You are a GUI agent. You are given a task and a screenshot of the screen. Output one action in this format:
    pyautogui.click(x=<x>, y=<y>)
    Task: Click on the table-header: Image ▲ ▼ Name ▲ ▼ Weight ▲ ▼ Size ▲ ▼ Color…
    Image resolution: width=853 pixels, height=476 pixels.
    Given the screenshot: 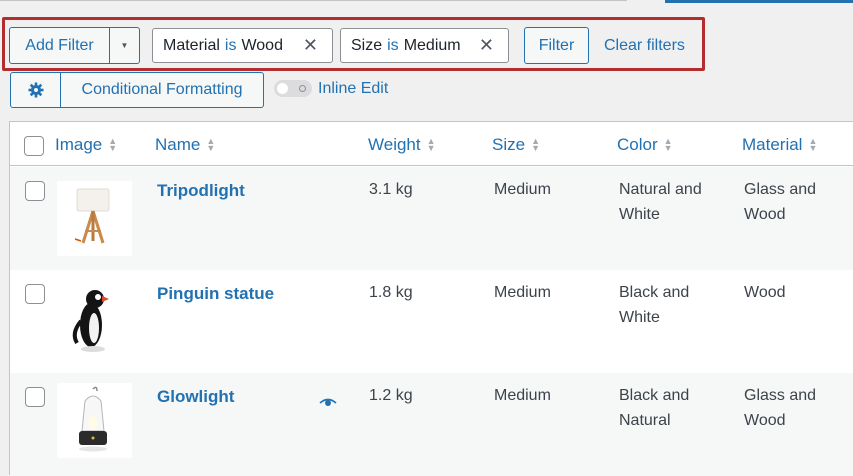 What is the action you would take?
    pyautogui.click(x=431, y=144)
    